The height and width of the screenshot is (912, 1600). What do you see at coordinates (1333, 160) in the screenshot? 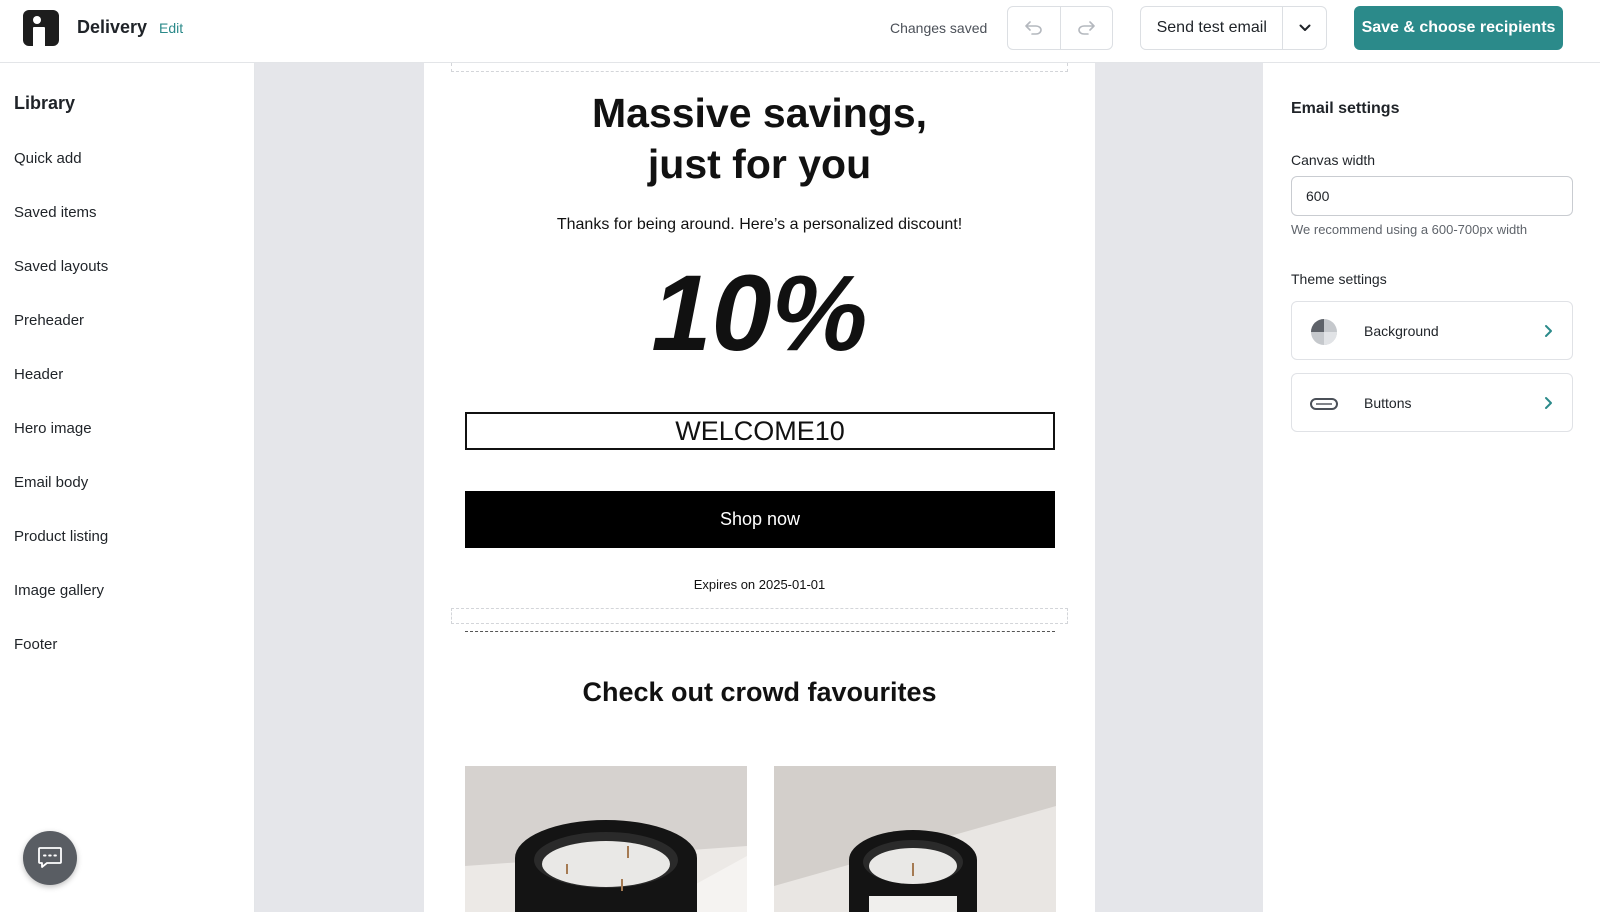
I see `canvas-width-label: Canvas width` at bounding box center [1333, 160].